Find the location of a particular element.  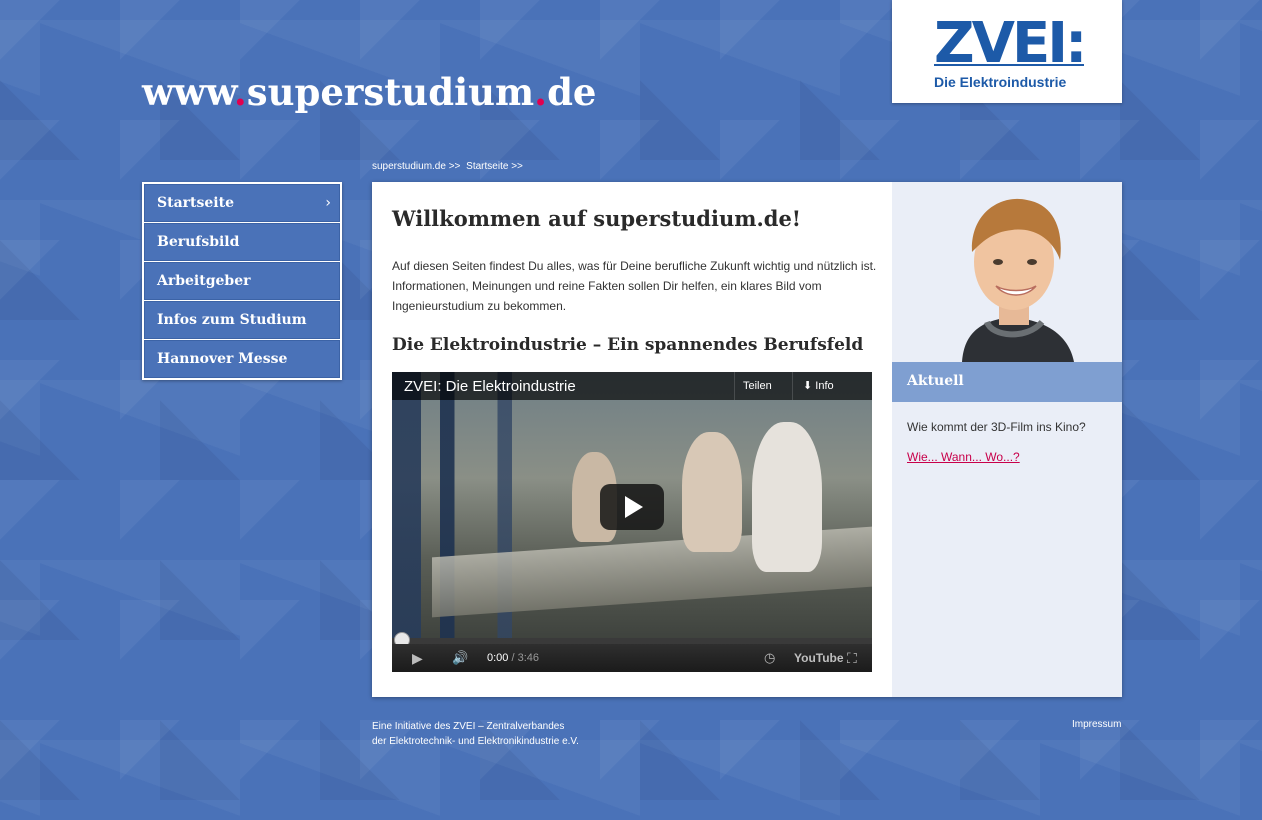

site-title: www.superstudium.de is located at coordinates (369, 92).